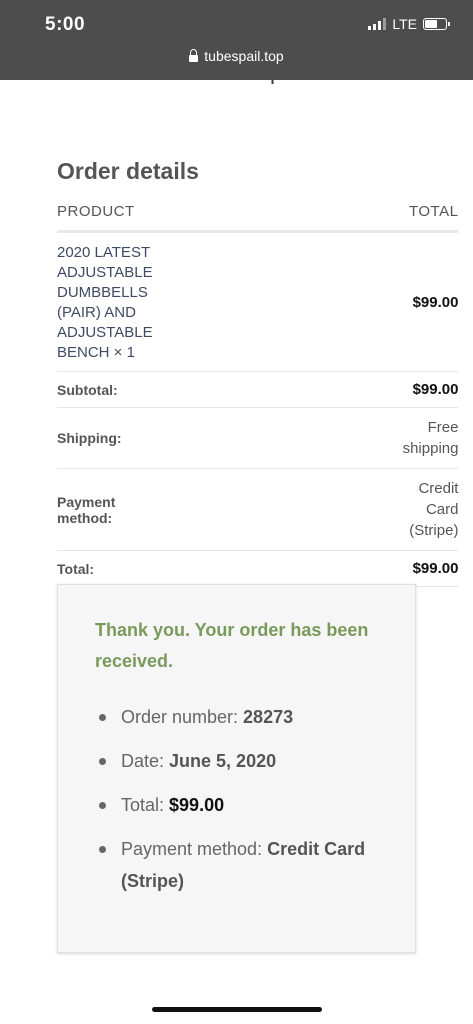  I want to click on url-text: tubespail.top, so click(244, 56).